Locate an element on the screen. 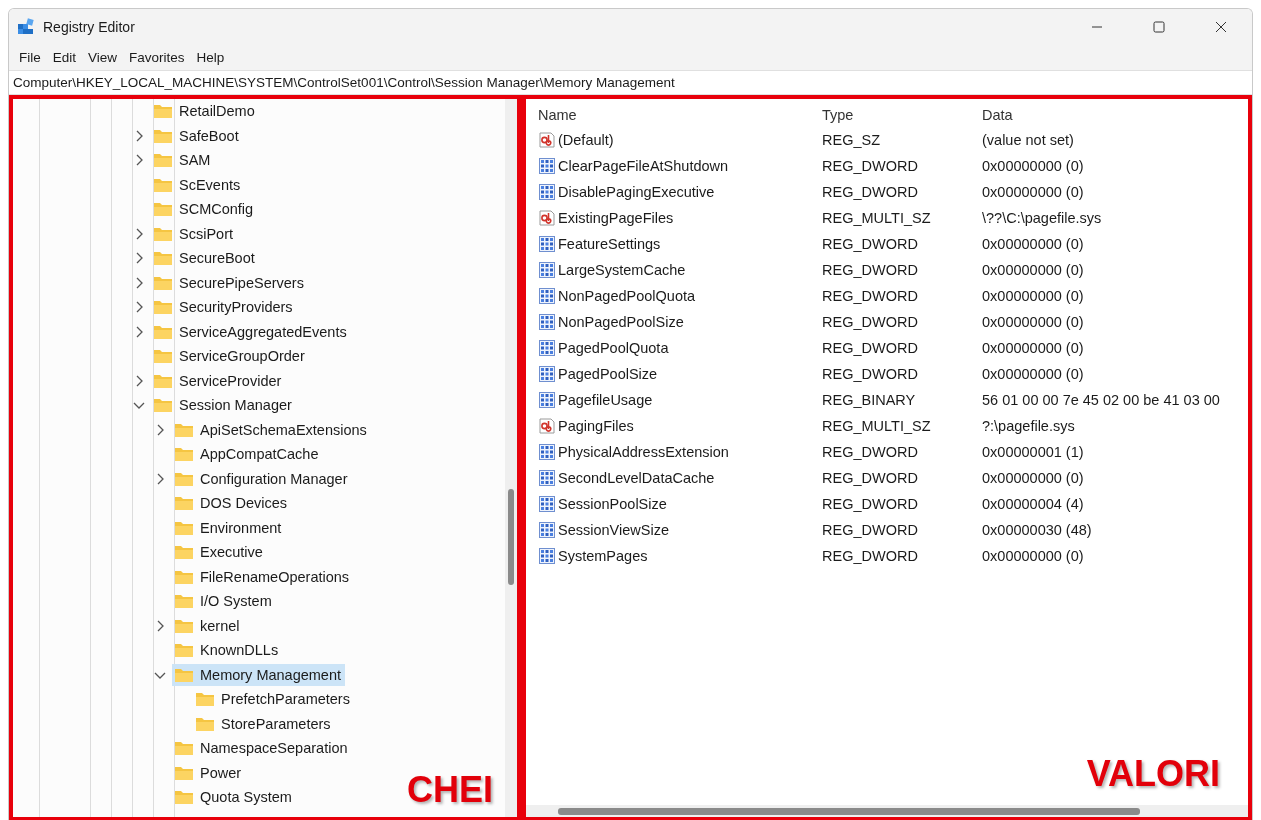 The height and width of the screenshot is (820, 1261). menu-item: Favorites is located at coordinates (157, 57).